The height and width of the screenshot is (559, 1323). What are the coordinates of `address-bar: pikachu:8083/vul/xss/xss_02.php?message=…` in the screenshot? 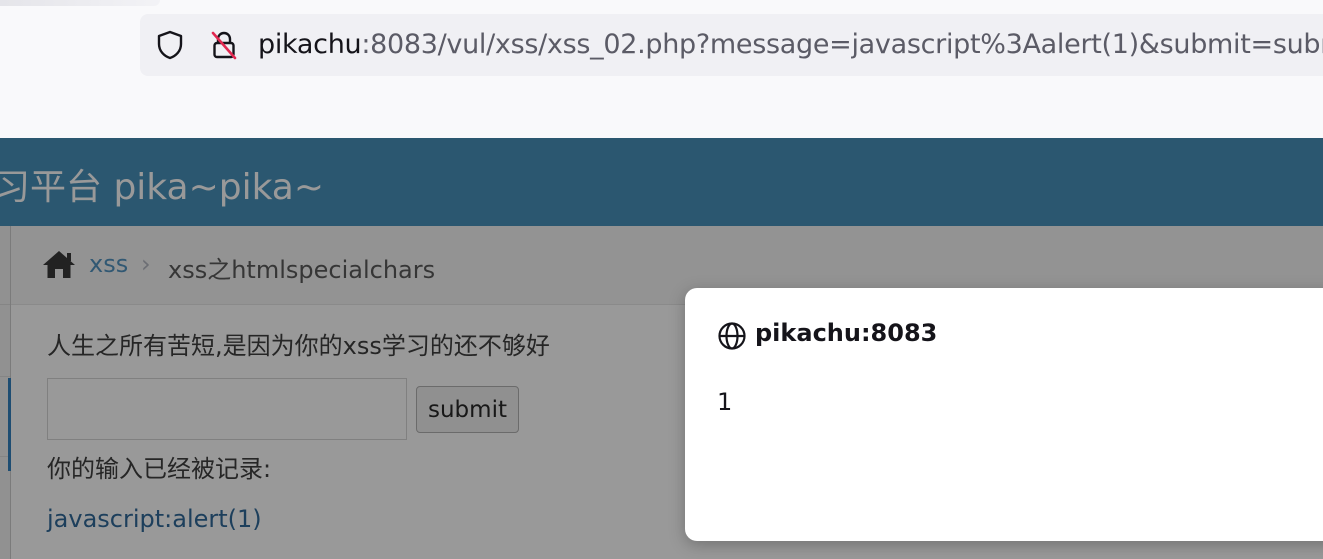 It's located at (731, 45).